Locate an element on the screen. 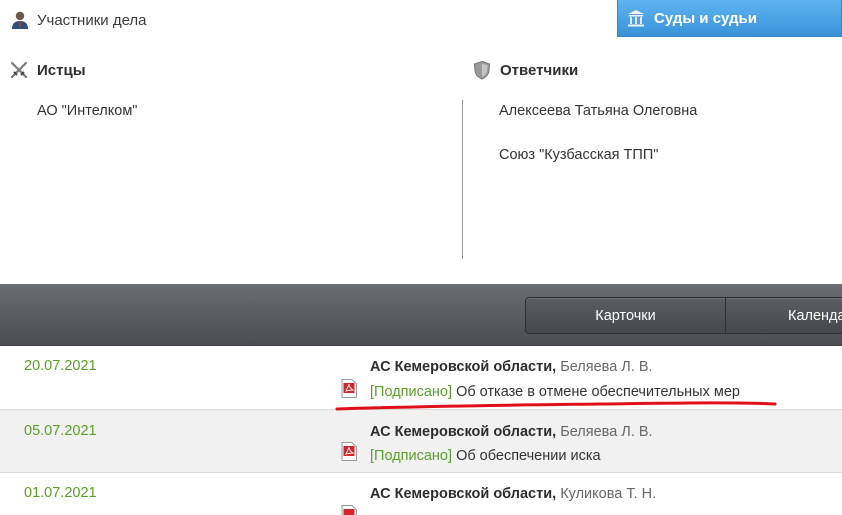 The width and height of the screenshot is (842, 515). courthouse-icon is located at coordinates (636, 18).